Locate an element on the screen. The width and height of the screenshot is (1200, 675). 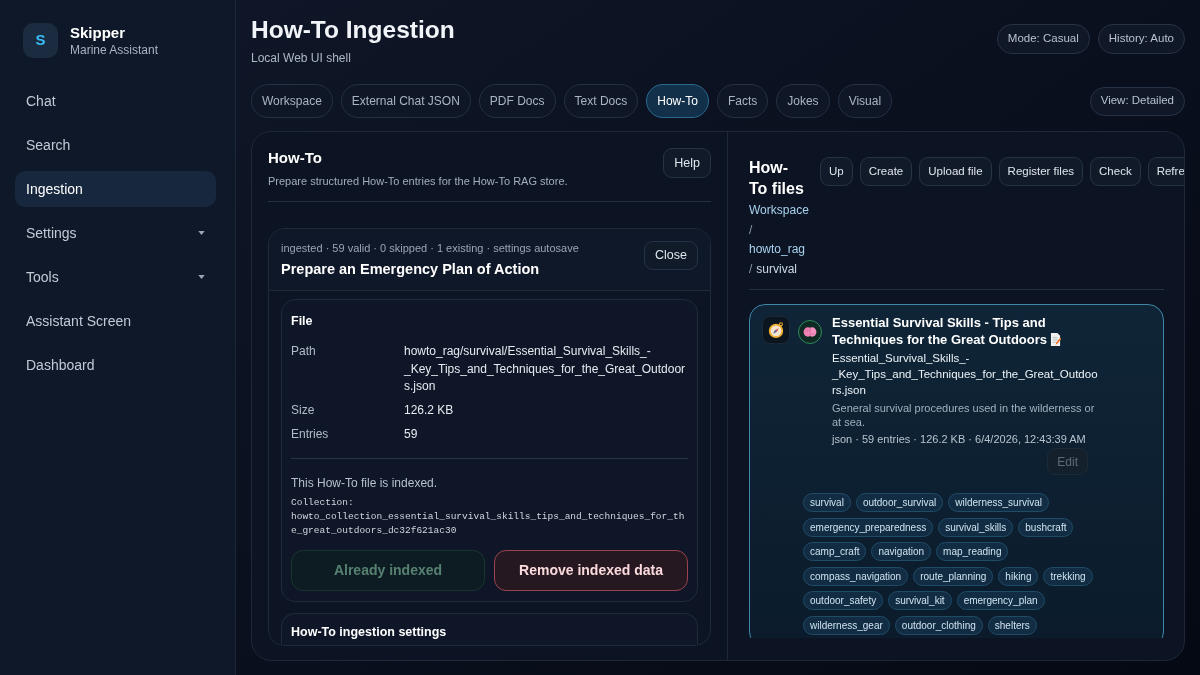
tag: trekking is located at coordinates (1068, 576).